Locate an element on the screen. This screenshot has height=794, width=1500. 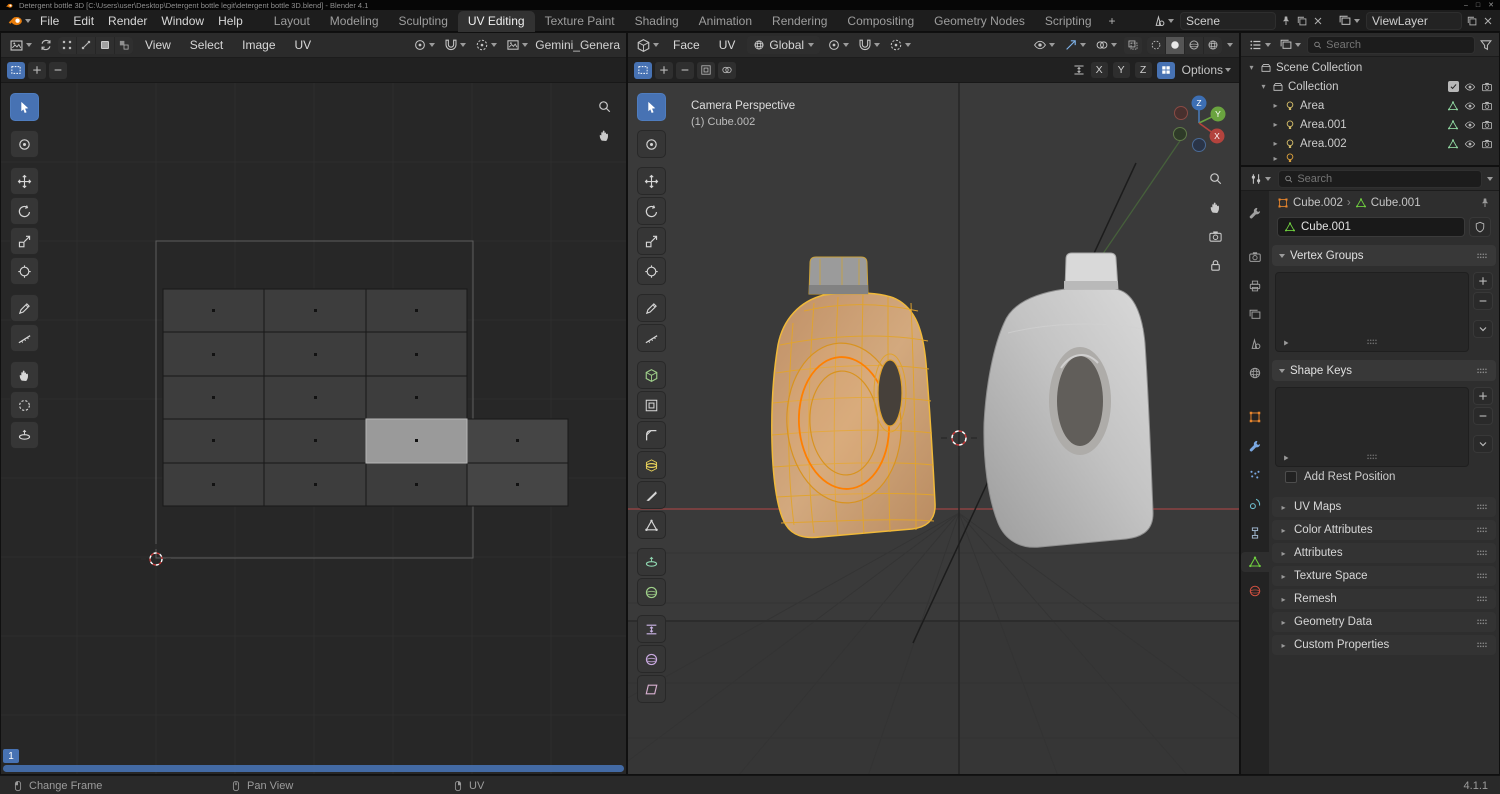
tab-object is located at coordinates (1255, 417).